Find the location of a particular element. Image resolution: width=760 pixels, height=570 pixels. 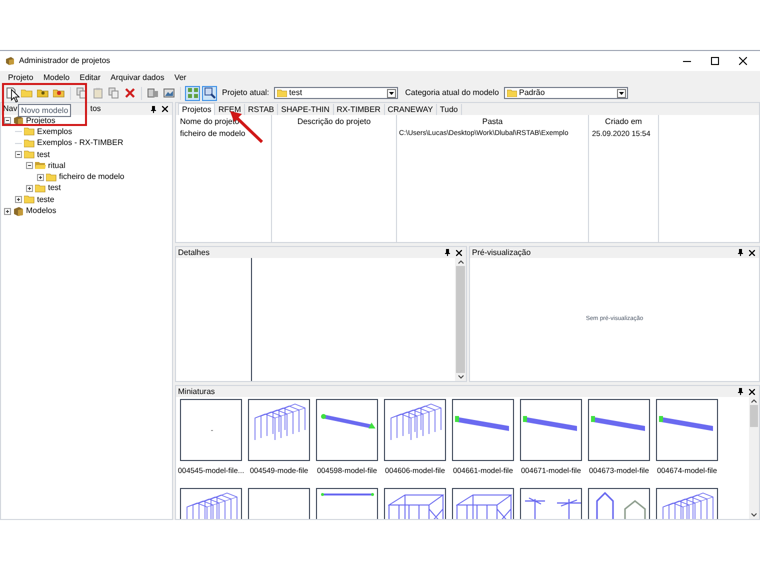

panel-title: Miniaturas is located at coordinates (196, 392).